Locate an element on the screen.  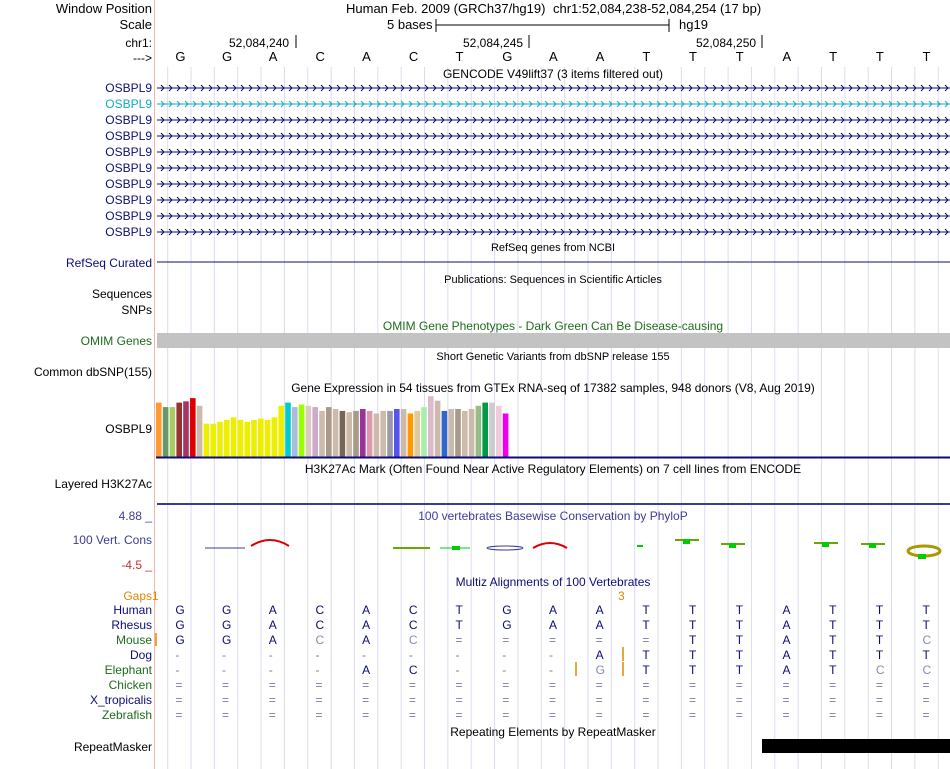
species-label: Mouse is located at coordinates (134, 640).